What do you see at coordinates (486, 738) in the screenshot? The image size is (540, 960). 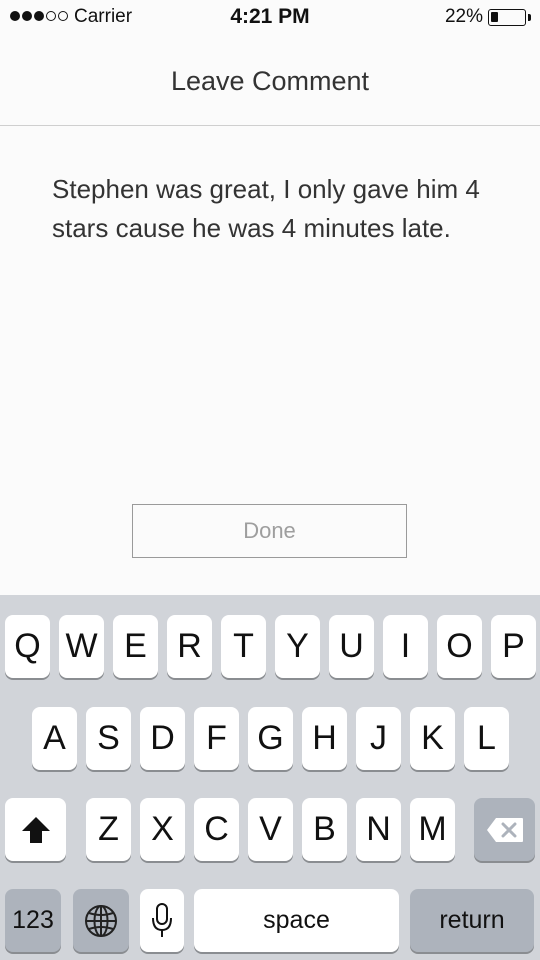 I see `key-l: L` at bounding box center [486, 738].